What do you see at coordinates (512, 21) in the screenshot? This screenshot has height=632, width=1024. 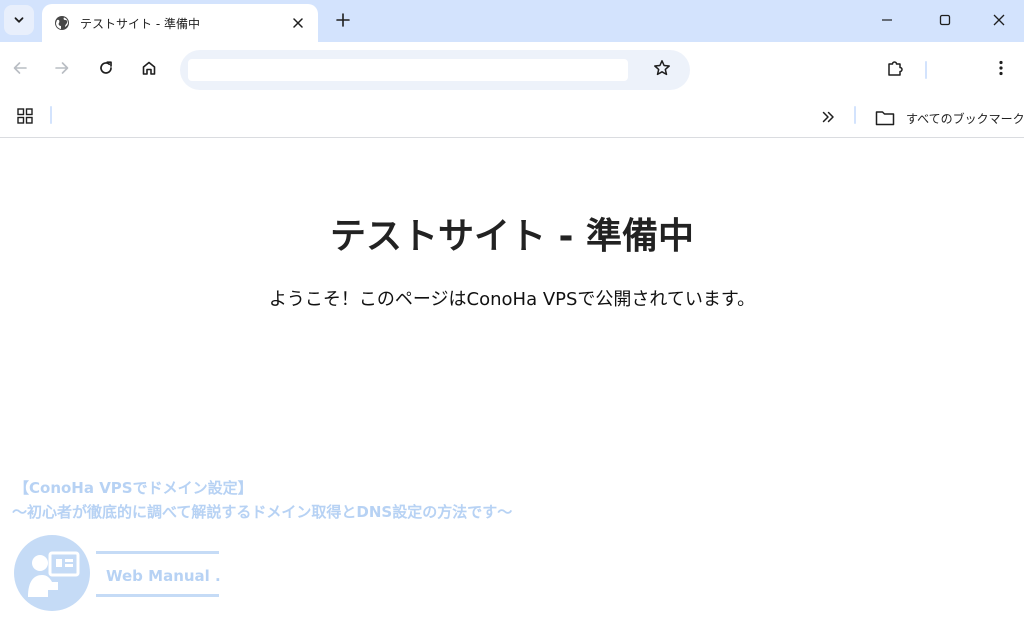 I see `tab-strip: テストサイト - 準備中` at bounding box center [512, 21].